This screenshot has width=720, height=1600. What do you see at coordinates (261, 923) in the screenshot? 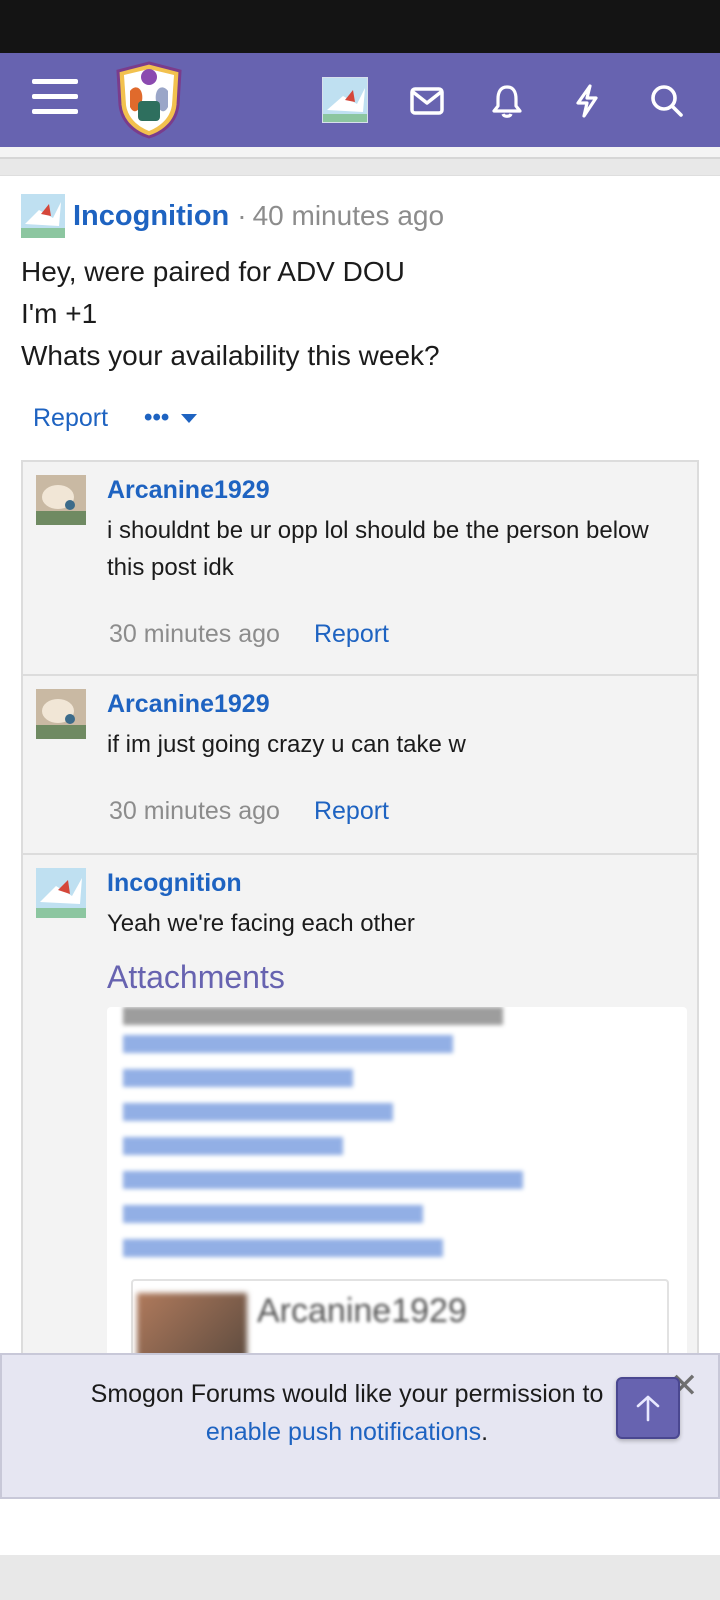
I see `comment-text: Yeah we're facing each other` at bounding box center [261, 923].